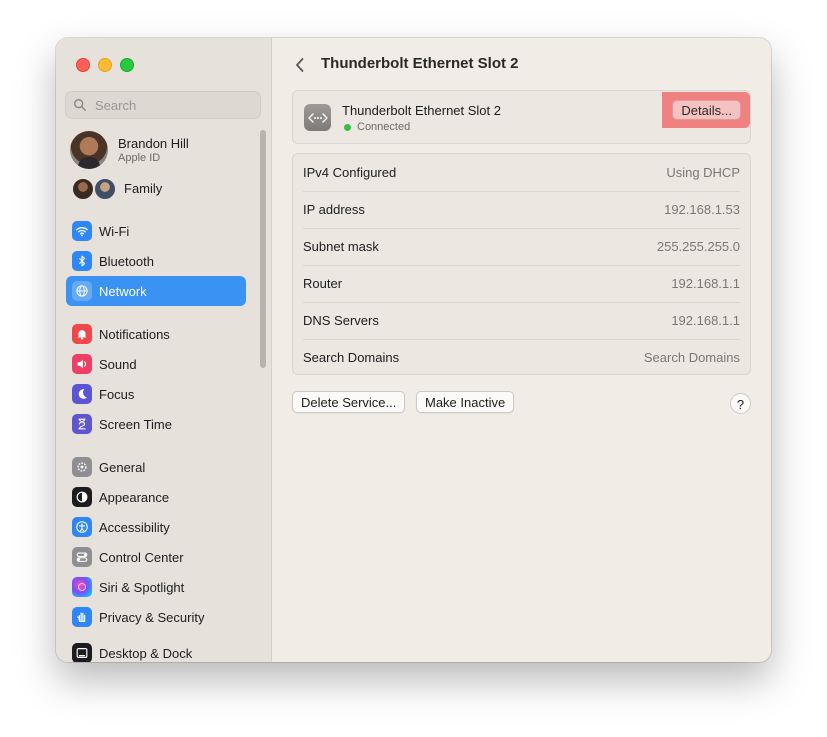 This screenshot has width=827, height=737. Describe the element at coordinates (117, 394) in the screenshot. I see `sidebar-item-label: Focus` at that location.